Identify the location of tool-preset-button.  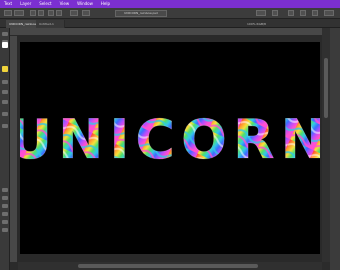
(19, 13).